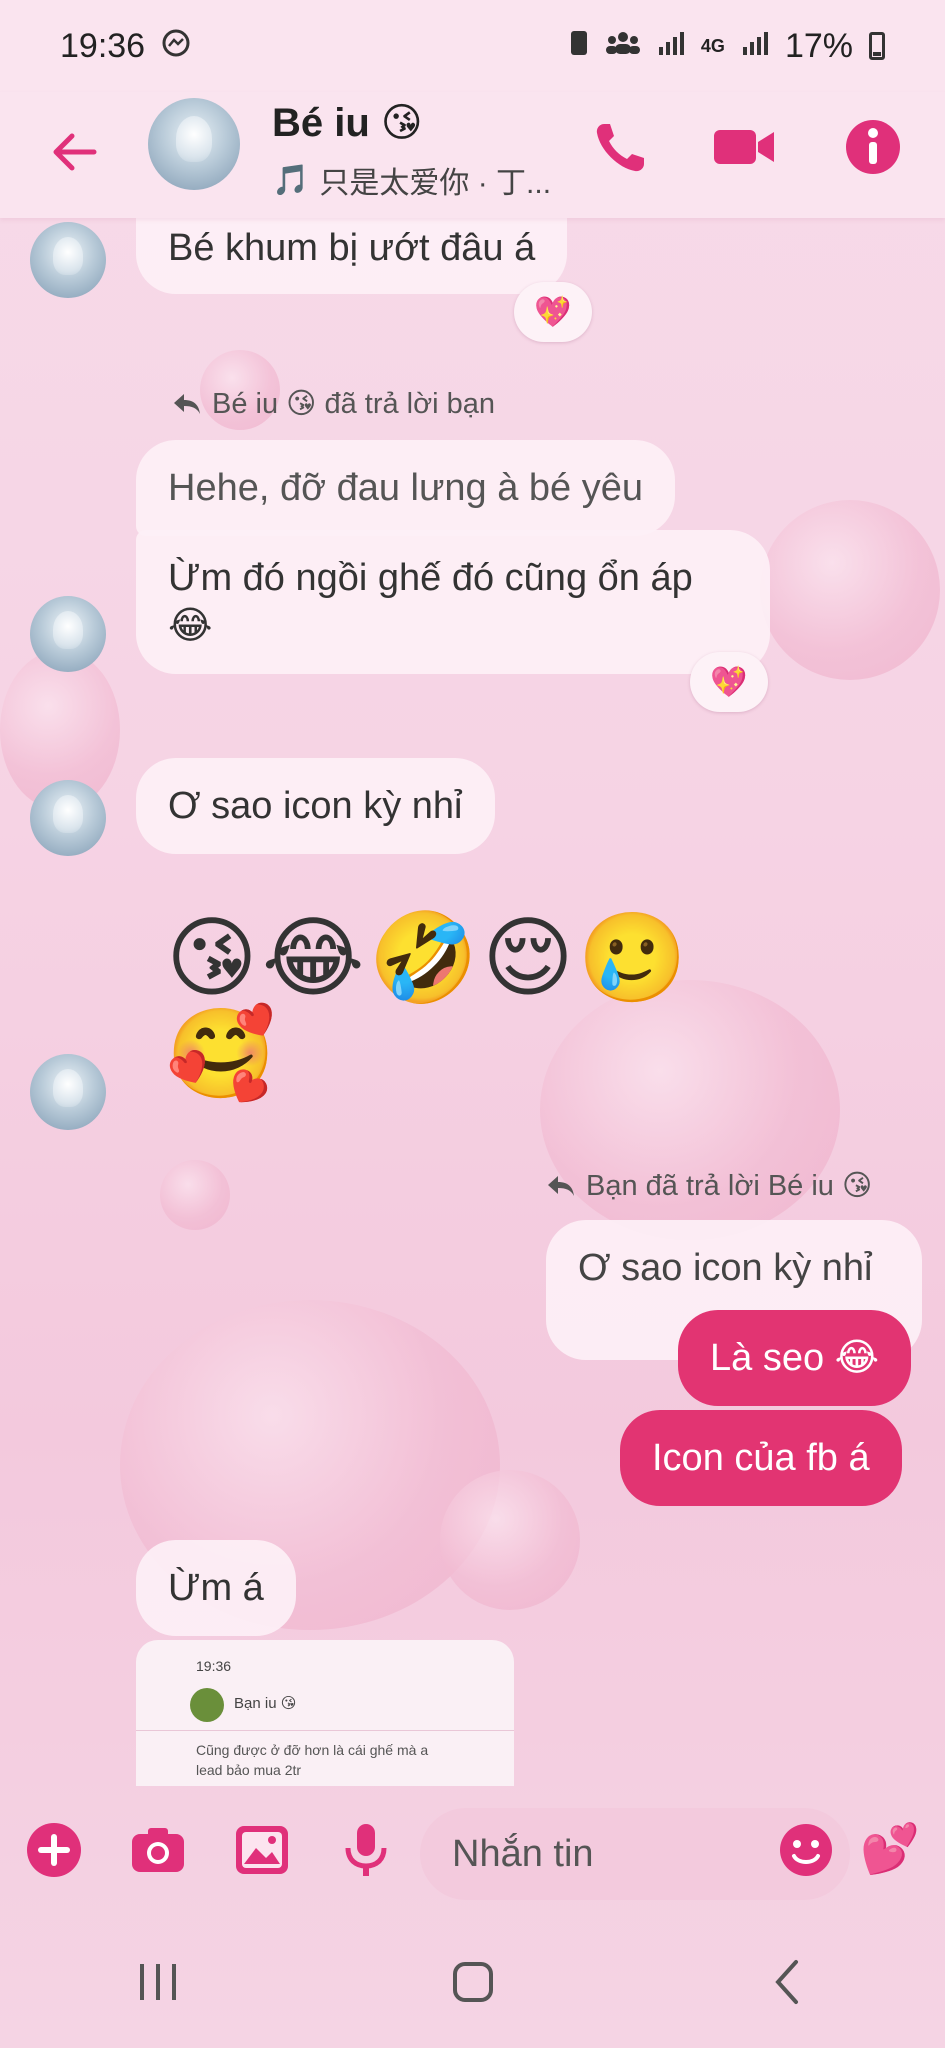 This screenshot has width=945, height=2048. Describe the element at coordinates (890, 1850) in the screenshot. I see `quick-reaction-hearts-icon: 💕` at that location.